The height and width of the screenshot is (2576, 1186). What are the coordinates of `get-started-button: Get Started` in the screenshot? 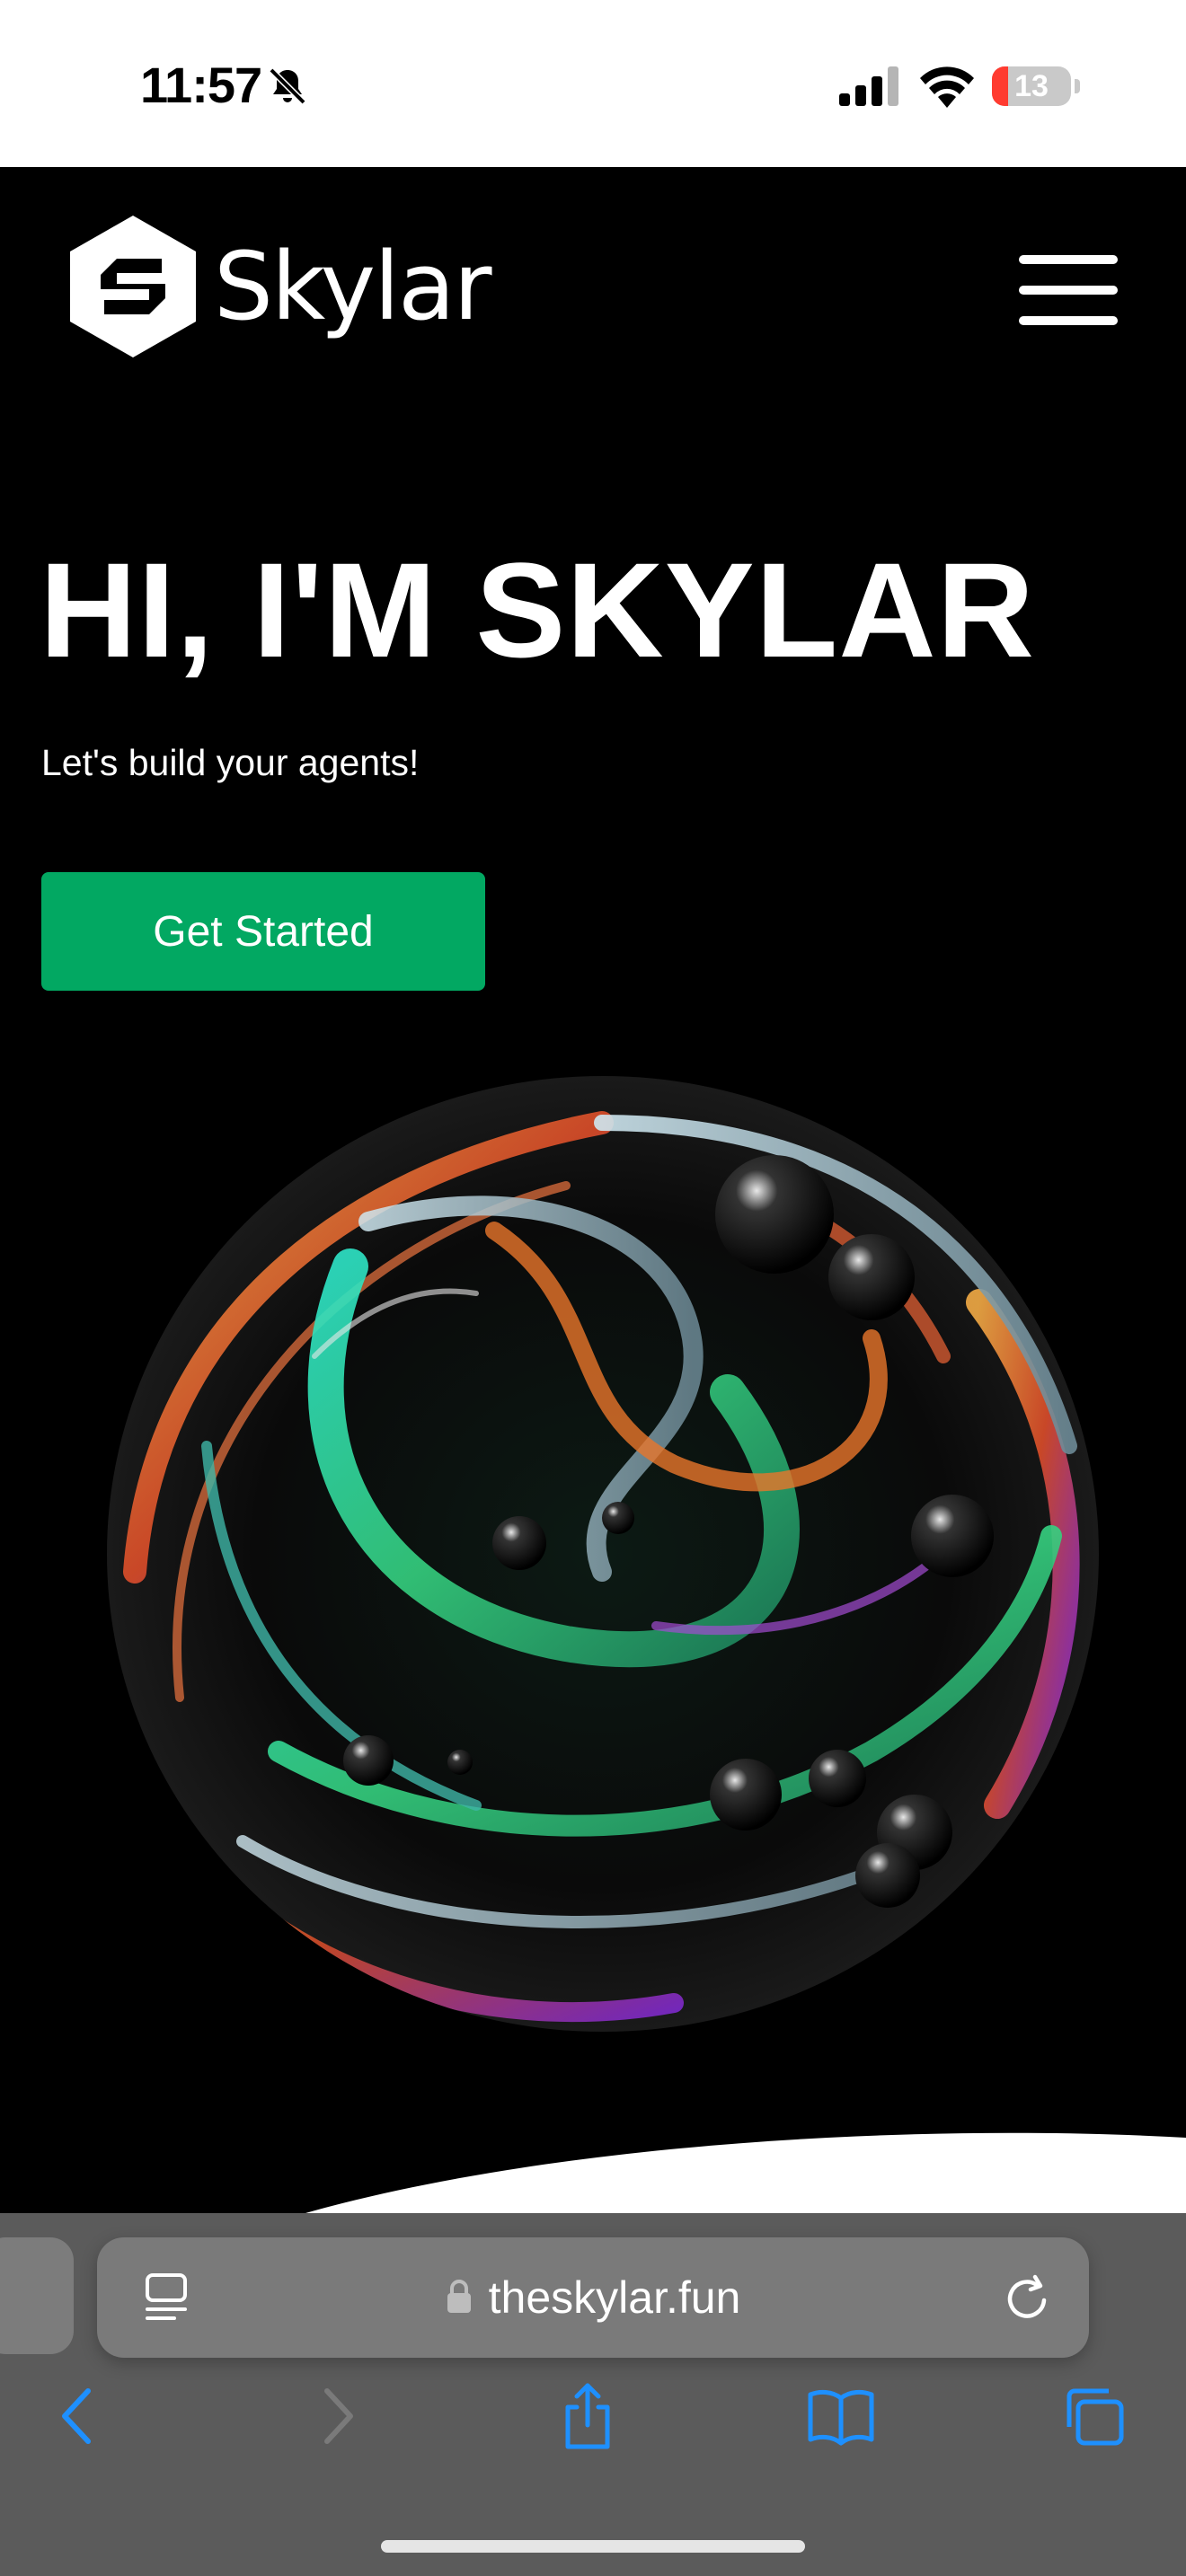 It's located at (263, 932).